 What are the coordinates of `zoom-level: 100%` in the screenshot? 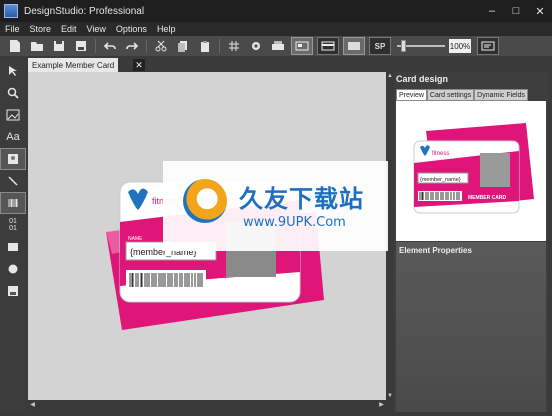 It's located at (460, 46).